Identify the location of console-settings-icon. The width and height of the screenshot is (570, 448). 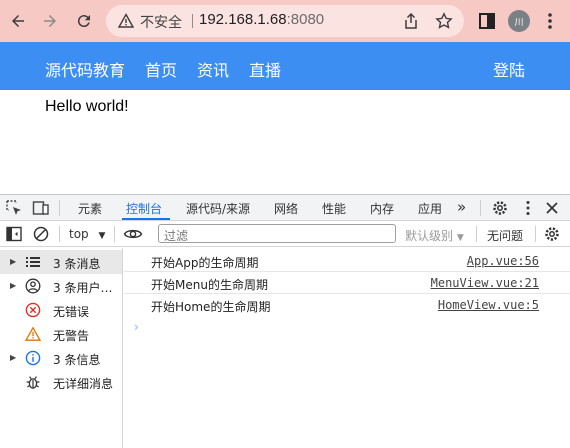
(552, 234).